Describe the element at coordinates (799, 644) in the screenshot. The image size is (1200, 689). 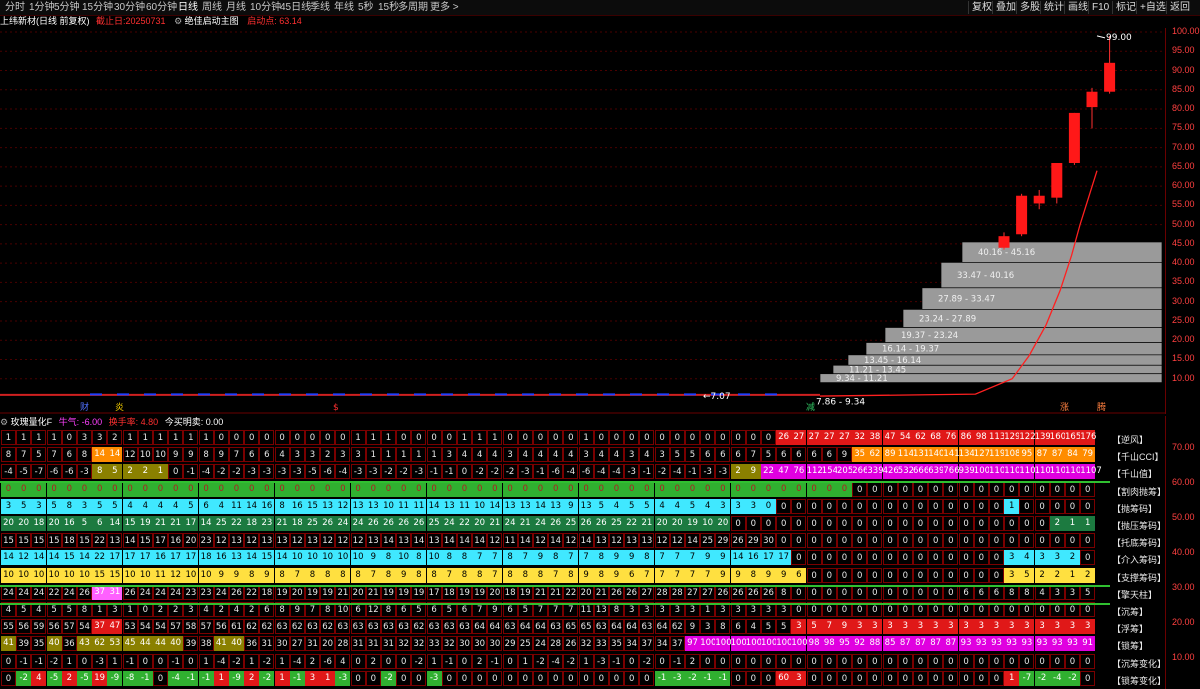
I see `chip-cell: 100` at that location.